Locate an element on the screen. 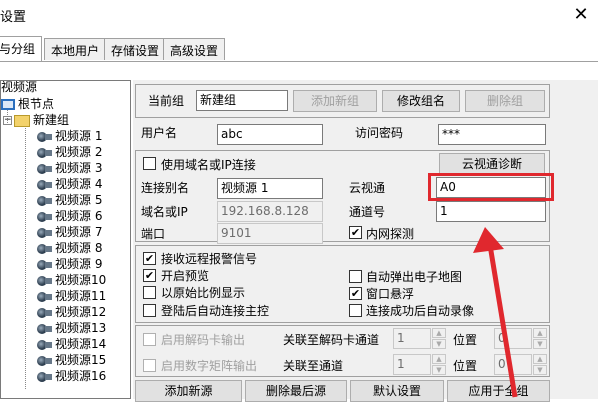  matrix-channel-spinner: ▲ ▼ is located at coordinates (439, 364).